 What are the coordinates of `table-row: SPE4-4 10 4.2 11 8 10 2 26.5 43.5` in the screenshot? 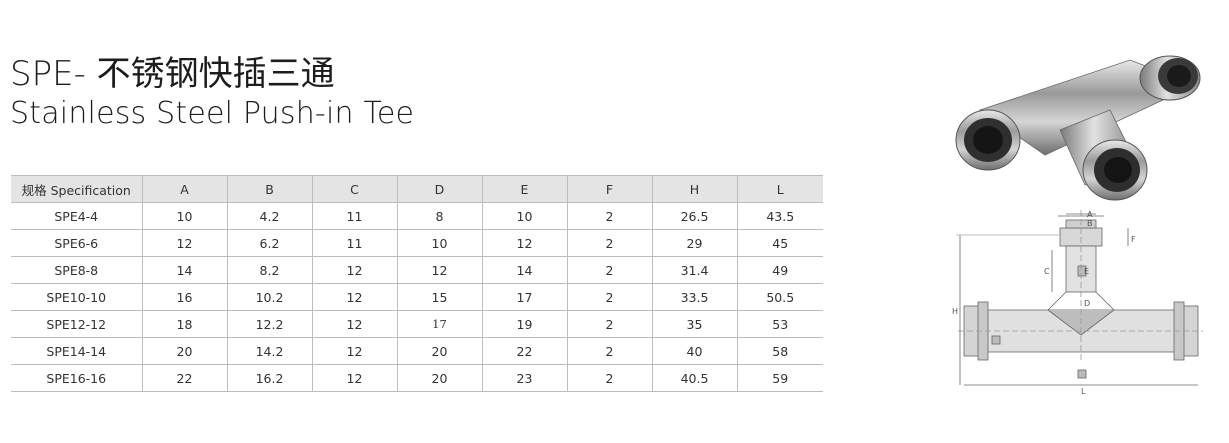 It's located at (417, 216).